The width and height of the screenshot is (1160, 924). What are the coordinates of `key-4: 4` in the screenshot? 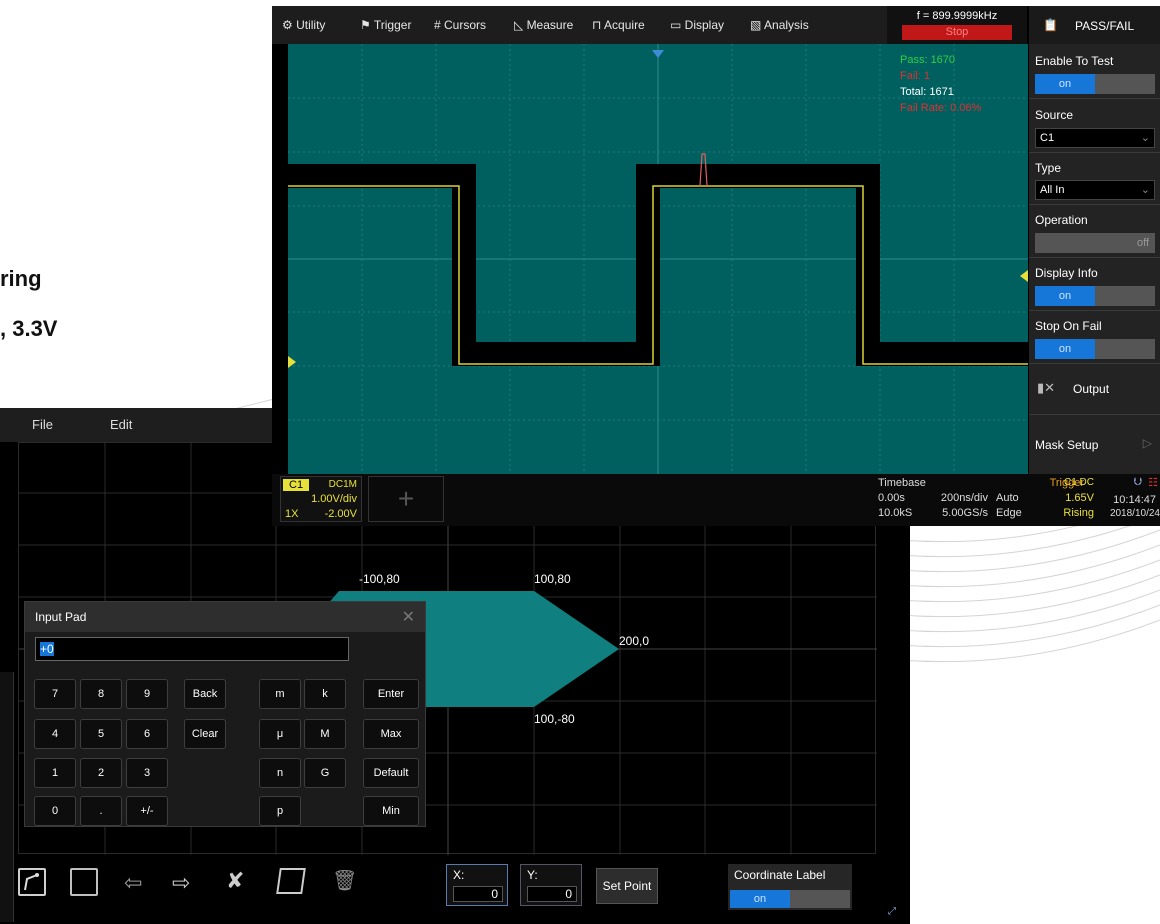 It's located at (55, 734).